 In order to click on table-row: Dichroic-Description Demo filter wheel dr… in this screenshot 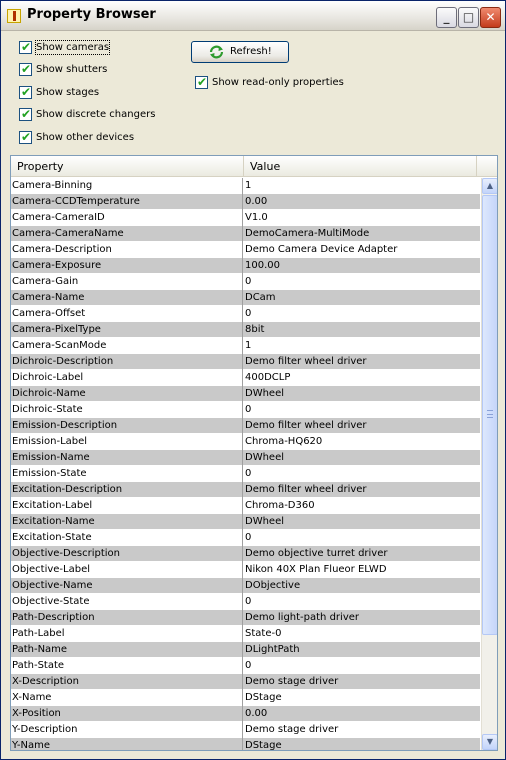, I will do `click(245, 362)`.